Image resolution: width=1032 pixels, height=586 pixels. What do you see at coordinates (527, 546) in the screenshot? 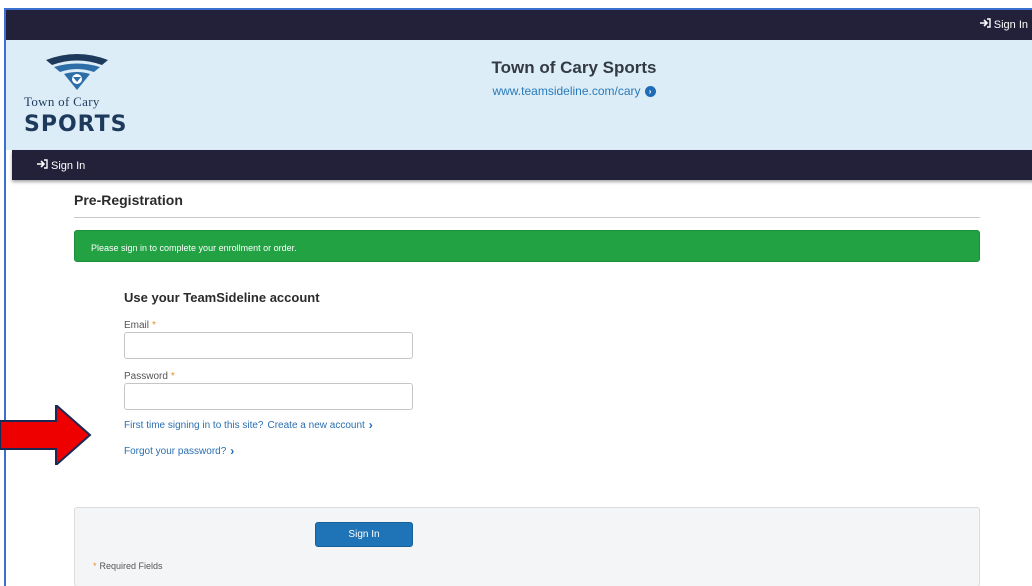
I see `form-footer-panel: Sign In * Required Fields` at bounding box center [527, 546].